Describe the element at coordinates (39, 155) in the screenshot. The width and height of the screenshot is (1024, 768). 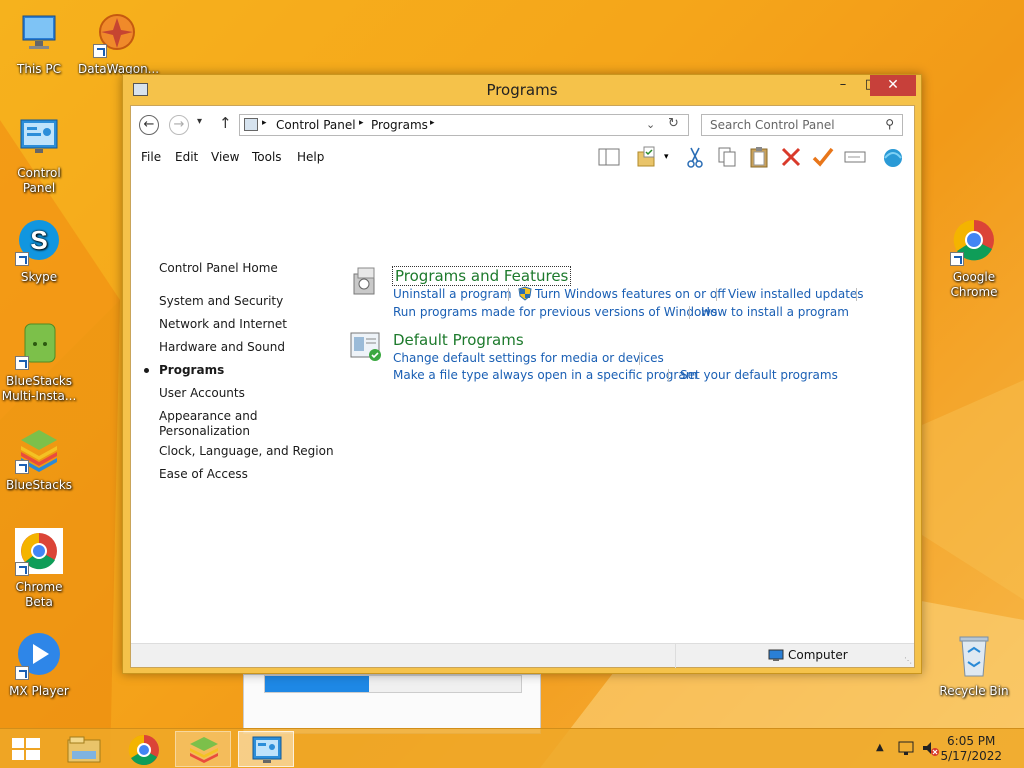
I see `desktop-icon-control-panel: Control Panel` at that location.